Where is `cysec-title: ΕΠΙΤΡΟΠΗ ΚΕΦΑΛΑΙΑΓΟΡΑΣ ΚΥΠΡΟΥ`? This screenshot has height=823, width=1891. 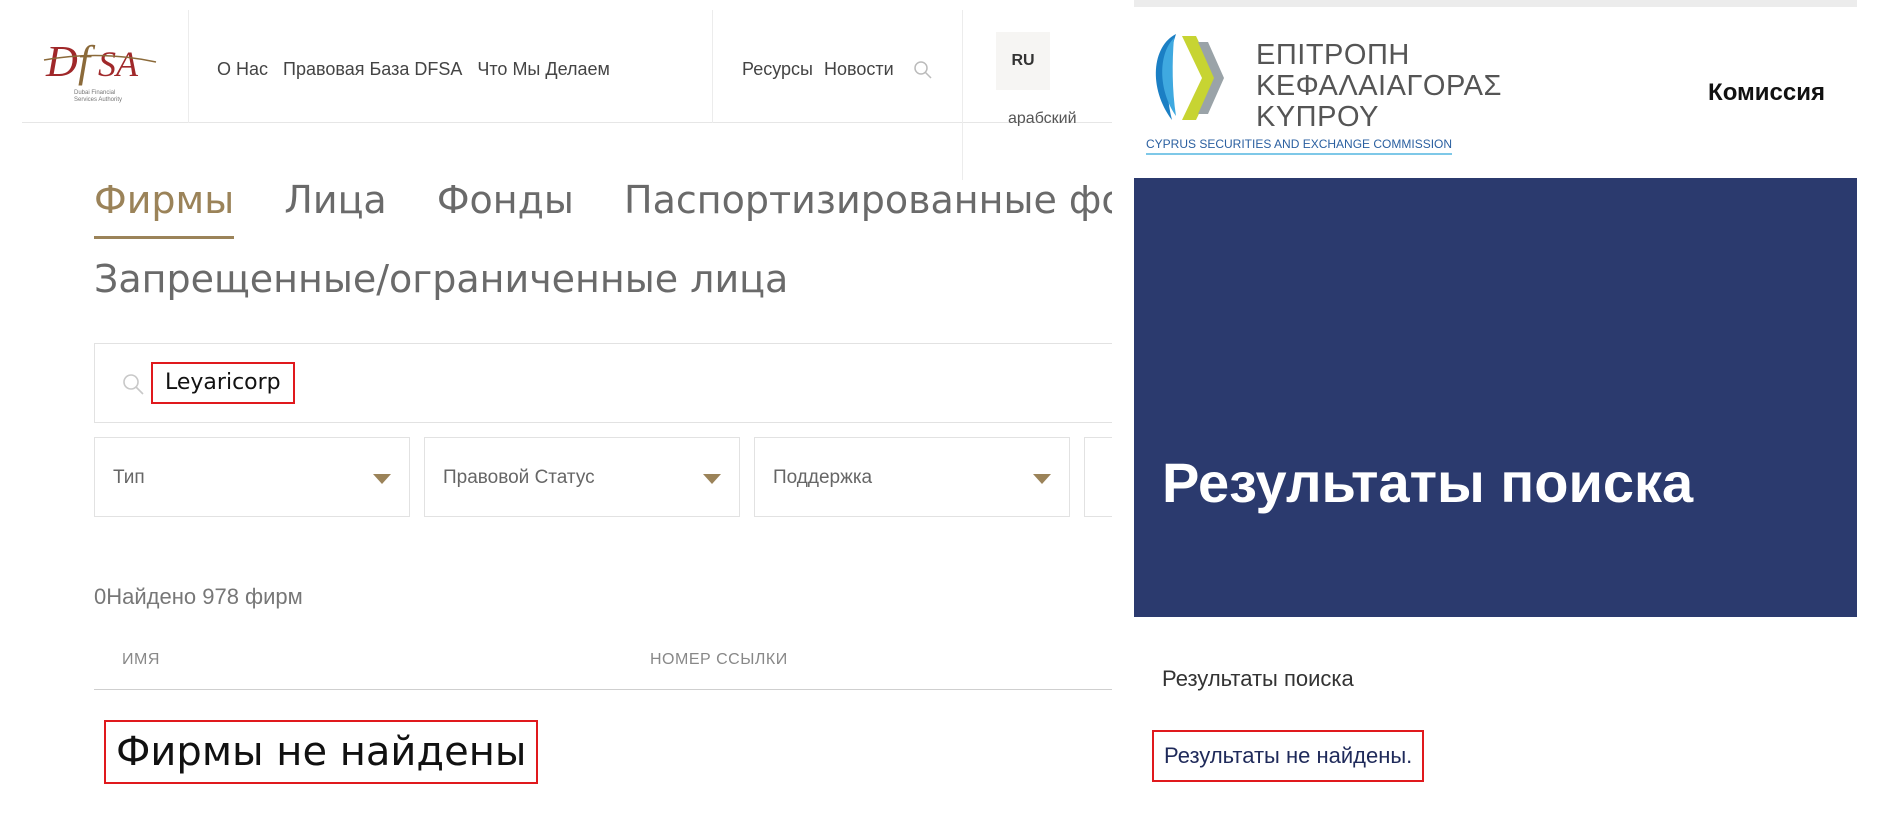
cysec-title: ΕΠΙΤΡΟΠΗ ΚΕΦΑΛΑΙΑΓΟΡΑΣ ΚΥΠΡΟΥ is located at coordinates (1379, 86).